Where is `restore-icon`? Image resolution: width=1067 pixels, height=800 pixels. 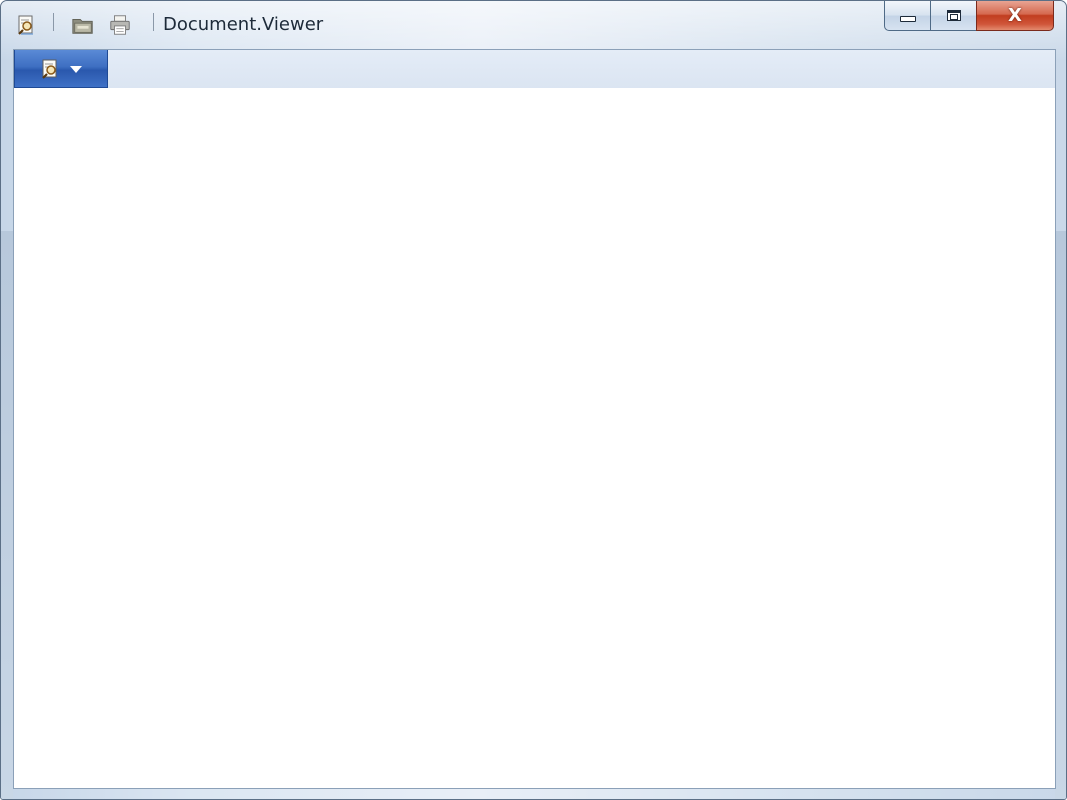
restore-icon is located at coordinates (953, 15).